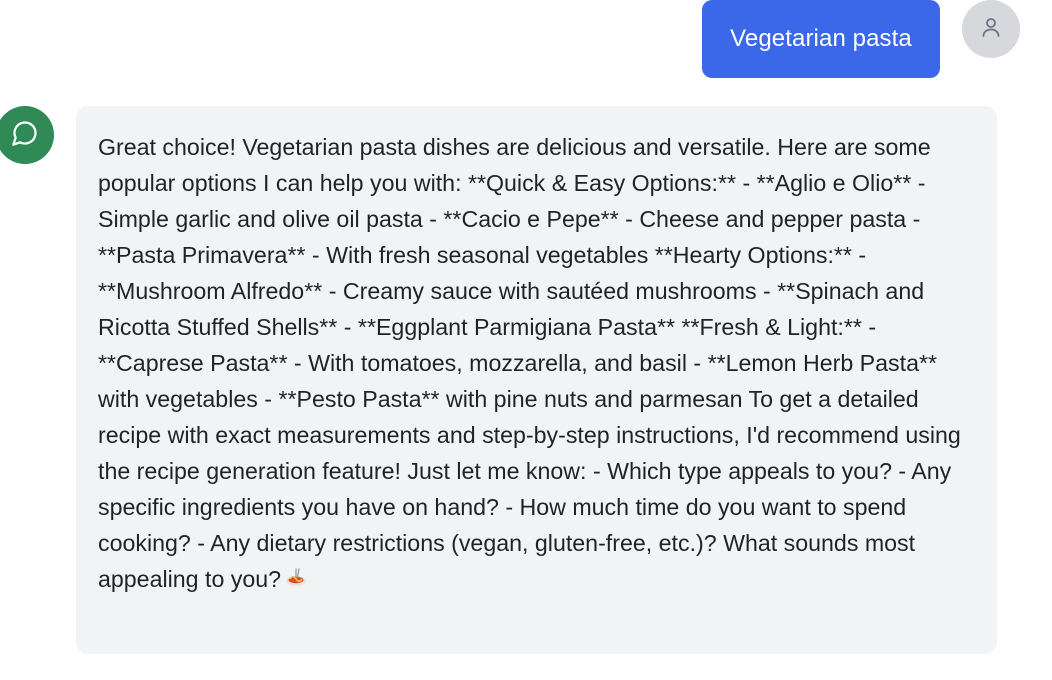 The width and height of the screenshot is (1052, 680). I want to click on user-message-bubble: Vegetarian pasta, so click(821, 39).